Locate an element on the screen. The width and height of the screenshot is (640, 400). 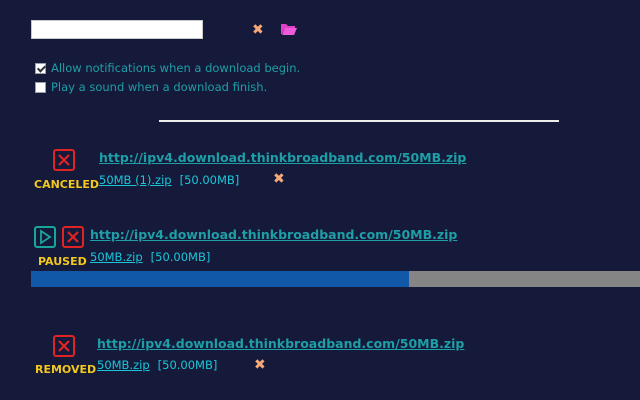
sound-option: Play a sound when a download finish. is located at coordinates (151, 87).